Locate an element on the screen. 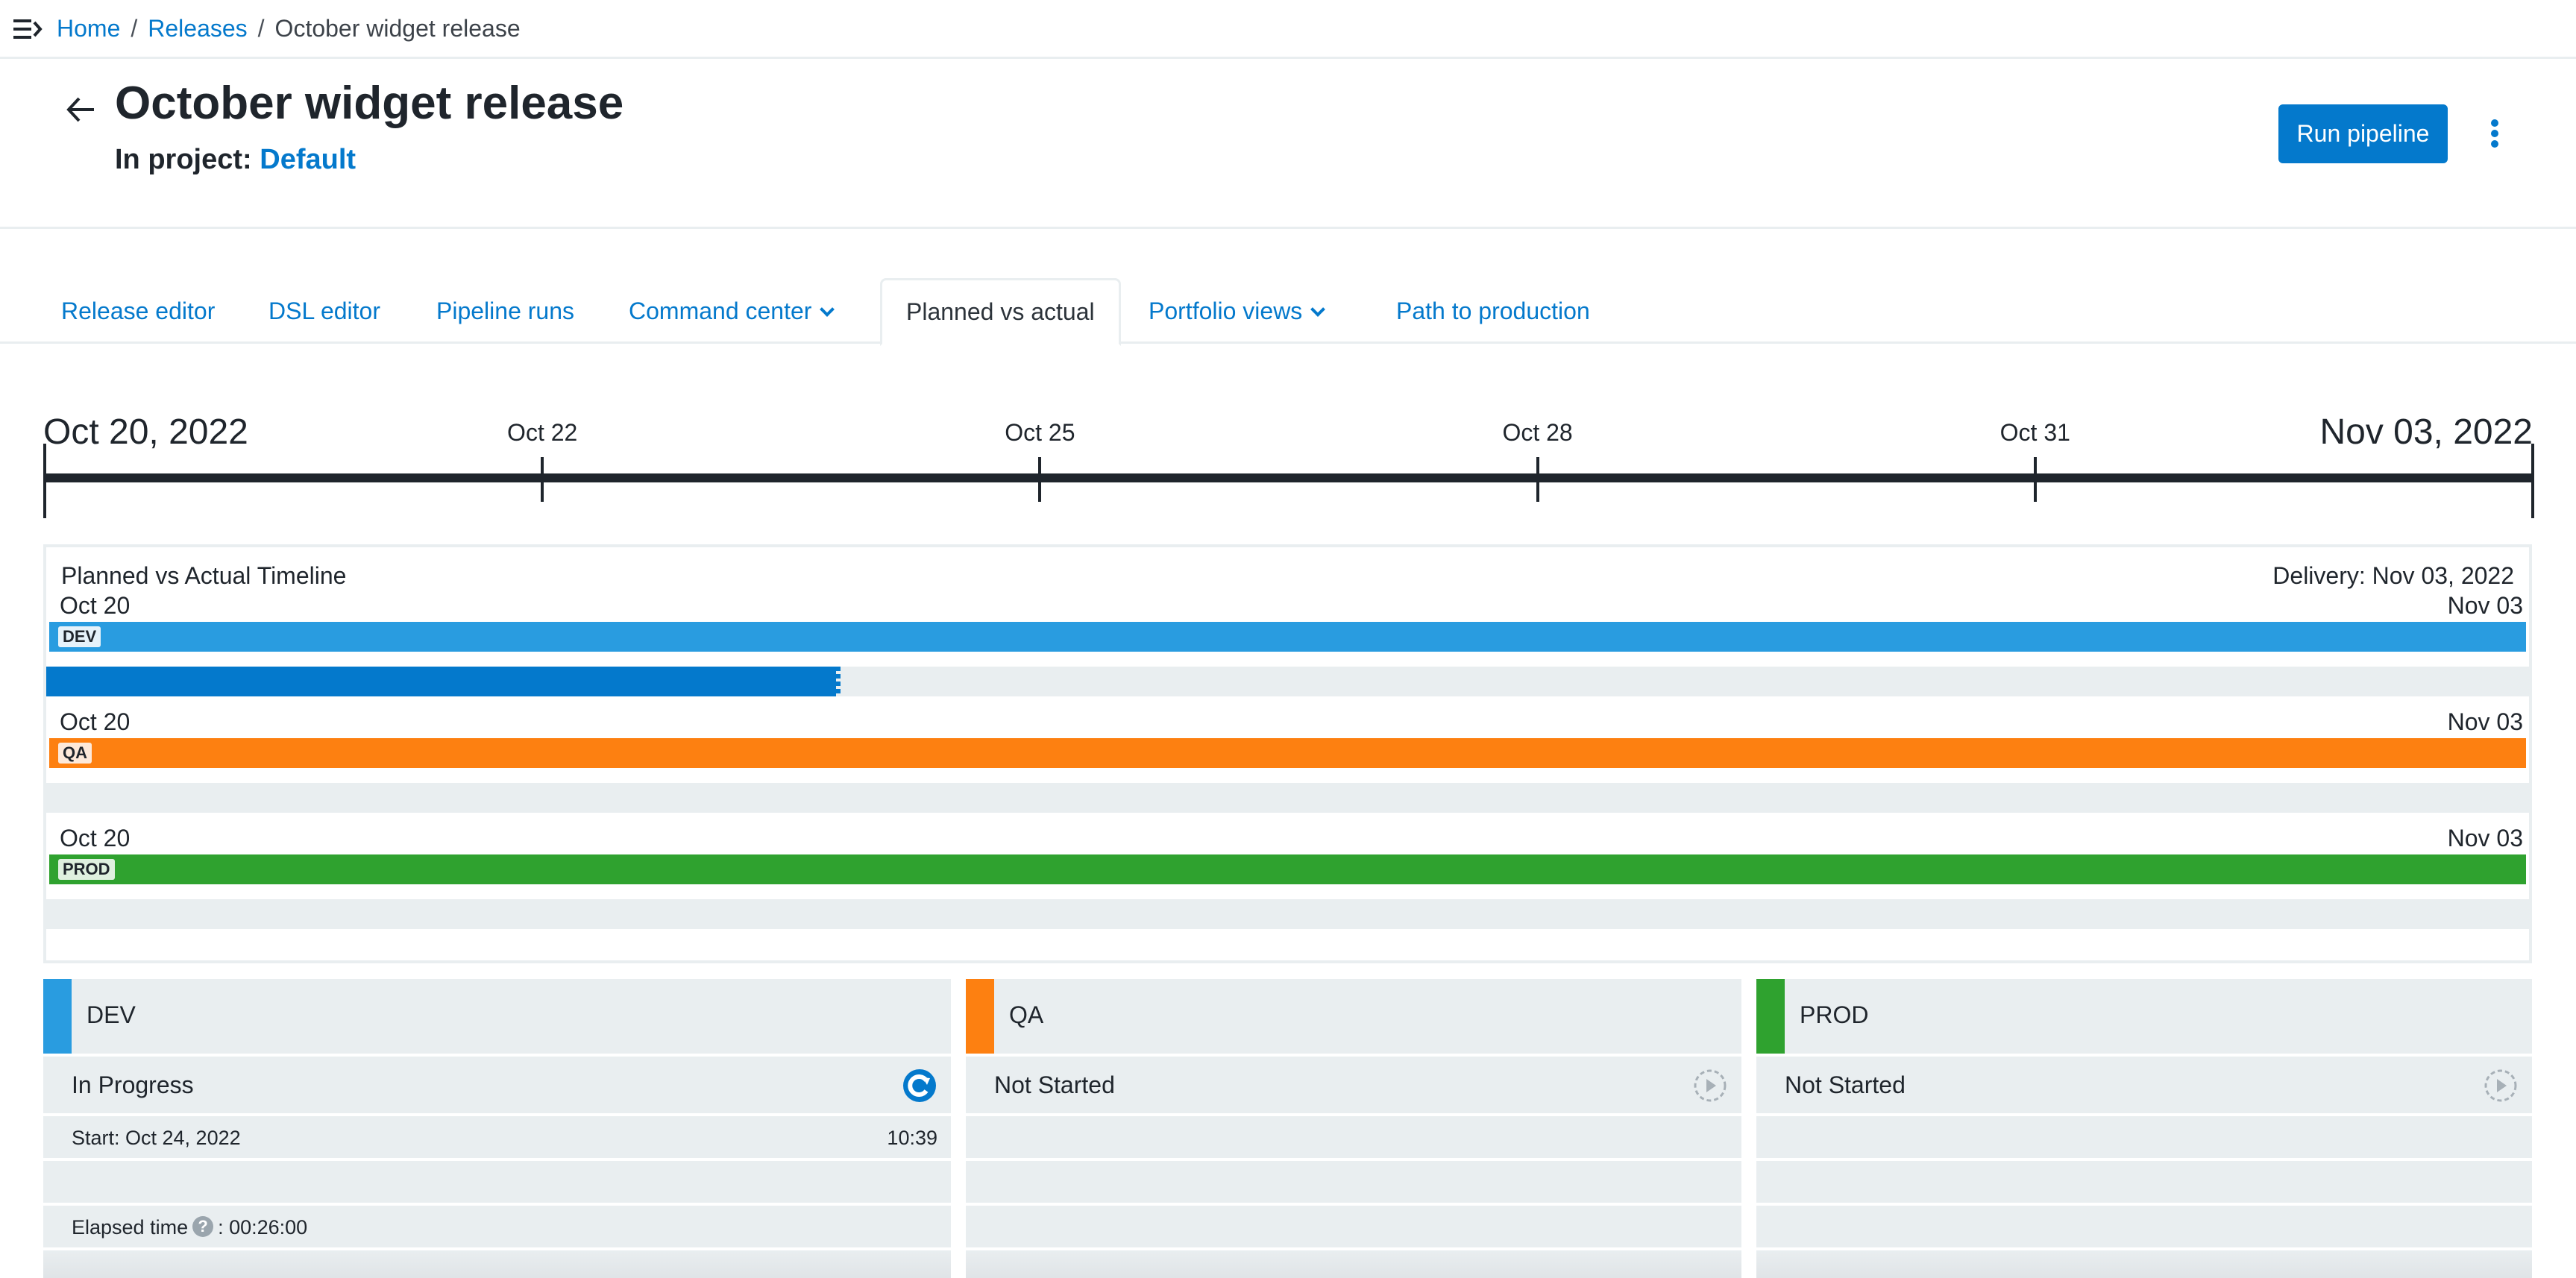 The image size is (2576, 1278). axis-tick-label: Oct 25 is located at coordinates (1040, 432).